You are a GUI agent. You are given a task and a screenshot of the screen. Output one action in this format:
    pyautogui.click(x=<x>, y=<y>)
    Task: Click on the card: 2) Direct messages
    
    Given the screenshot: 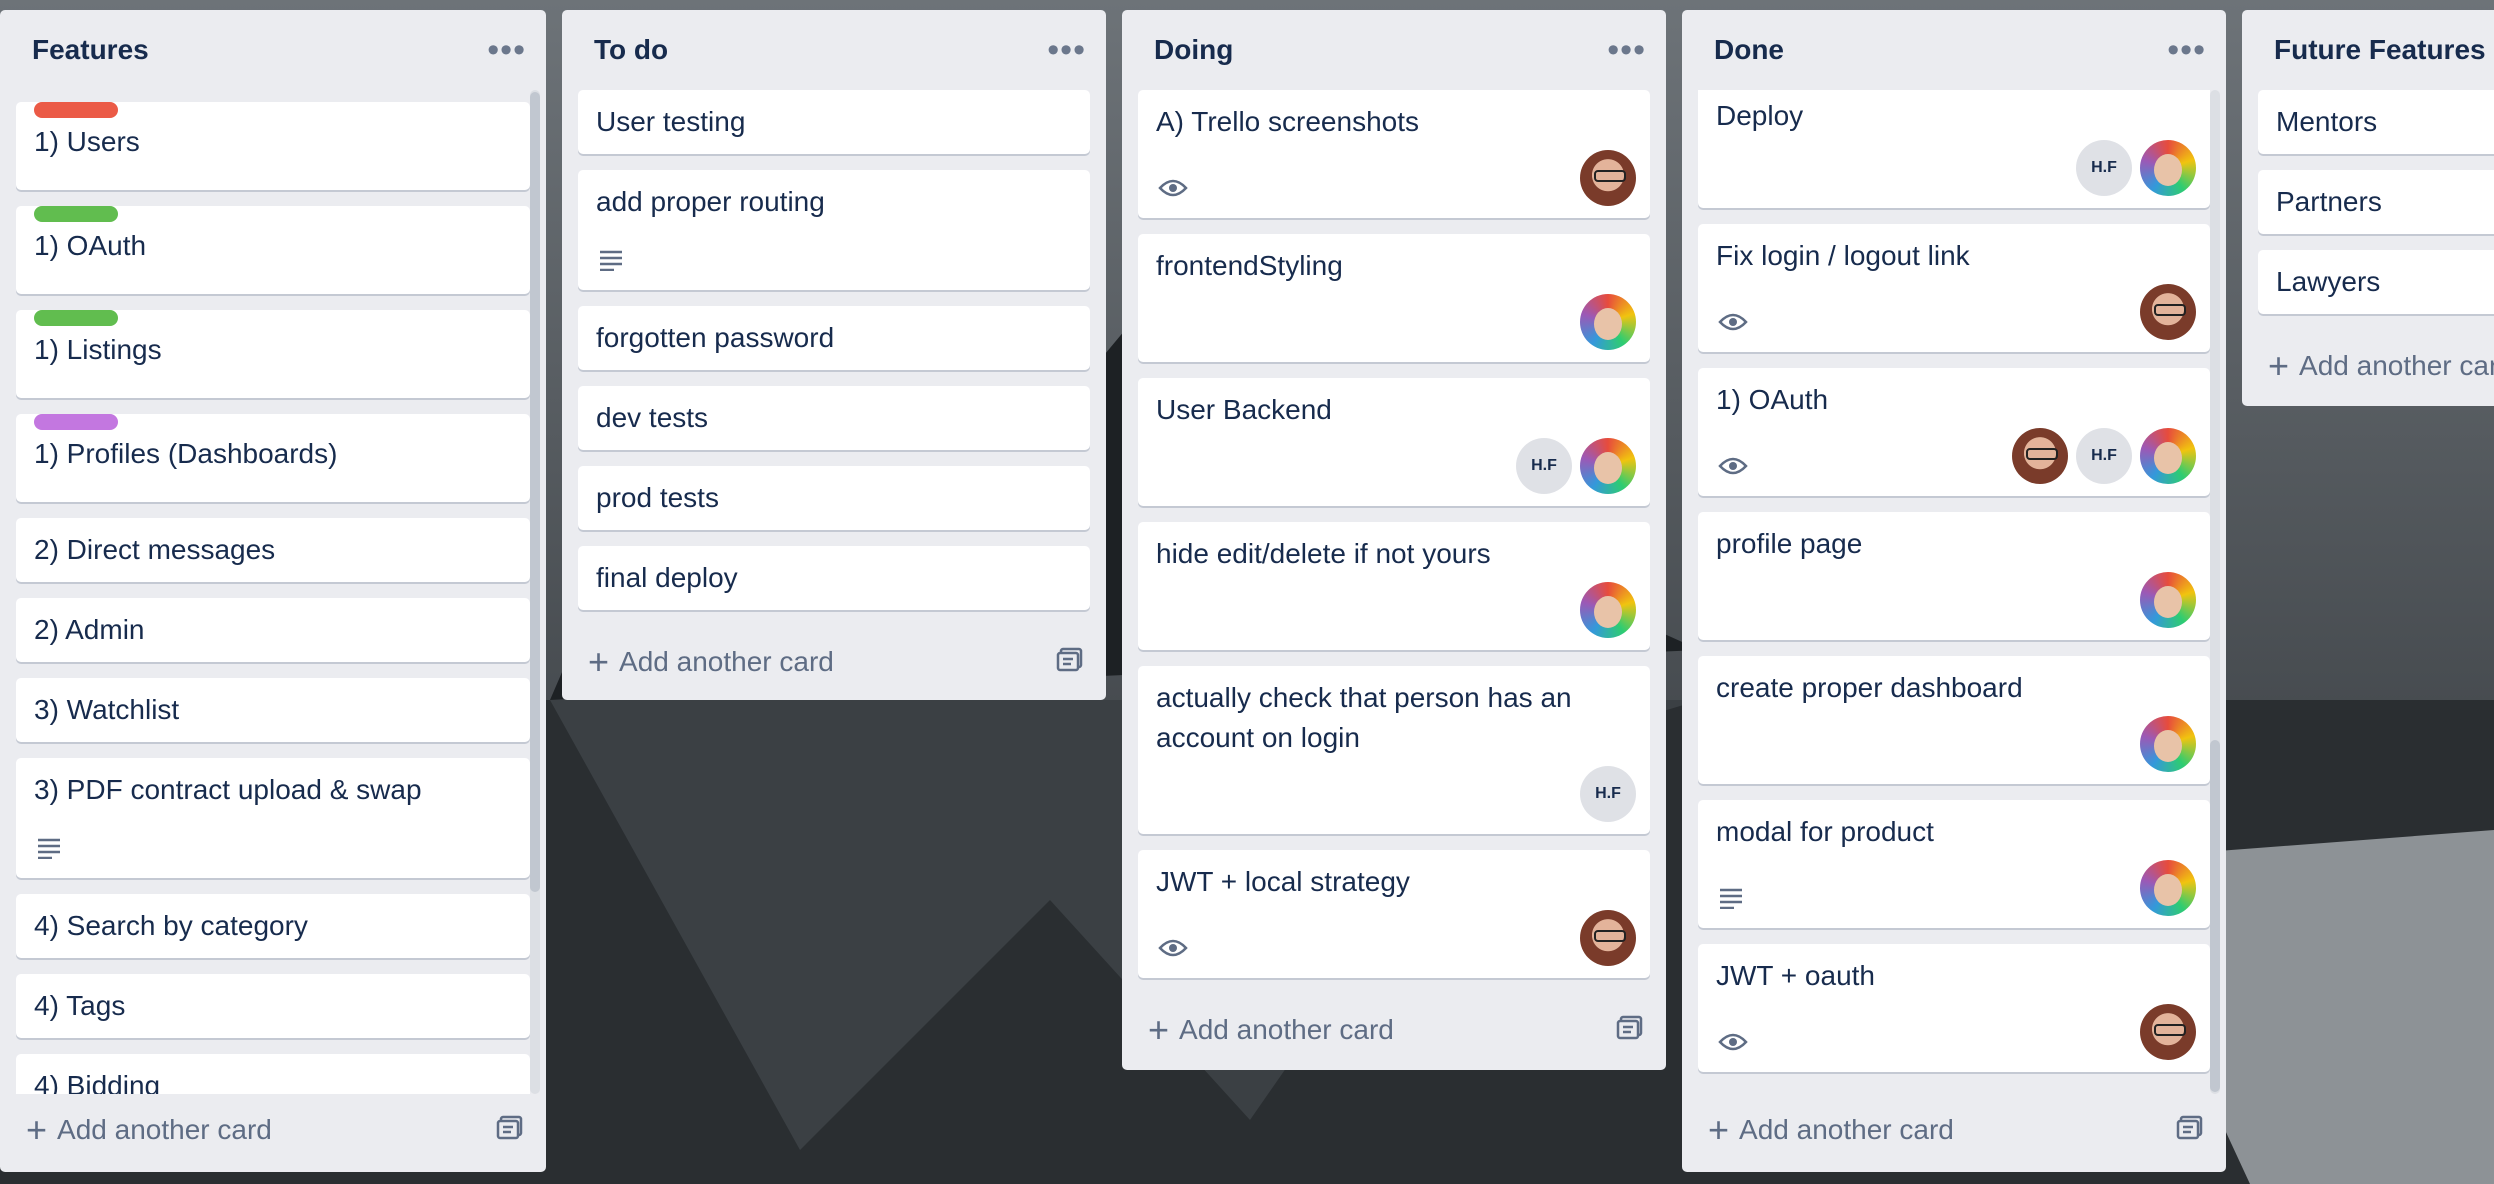 What is the action you would take?
    pyautogui.click(x=273, y=550)
    